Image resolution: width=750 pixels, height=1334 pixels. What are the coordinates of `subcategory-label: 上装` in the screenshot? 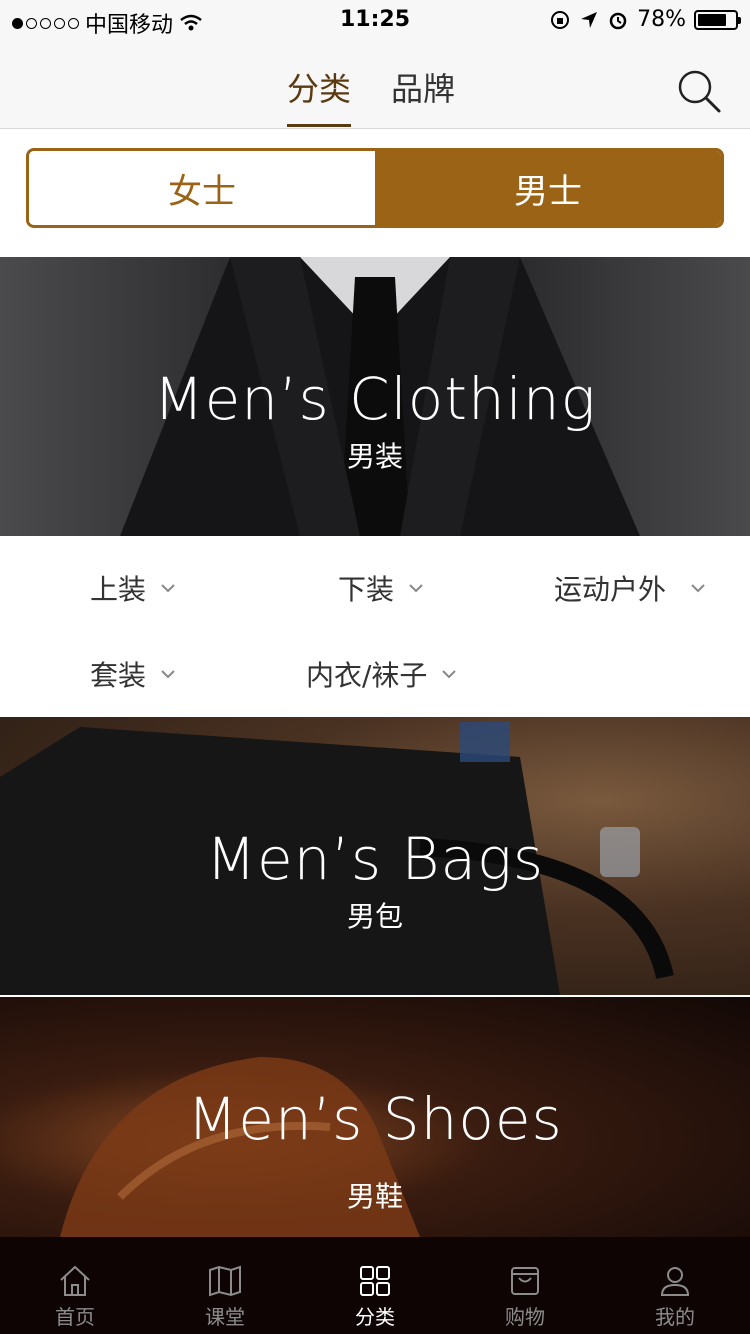 It's located at (118, 589).